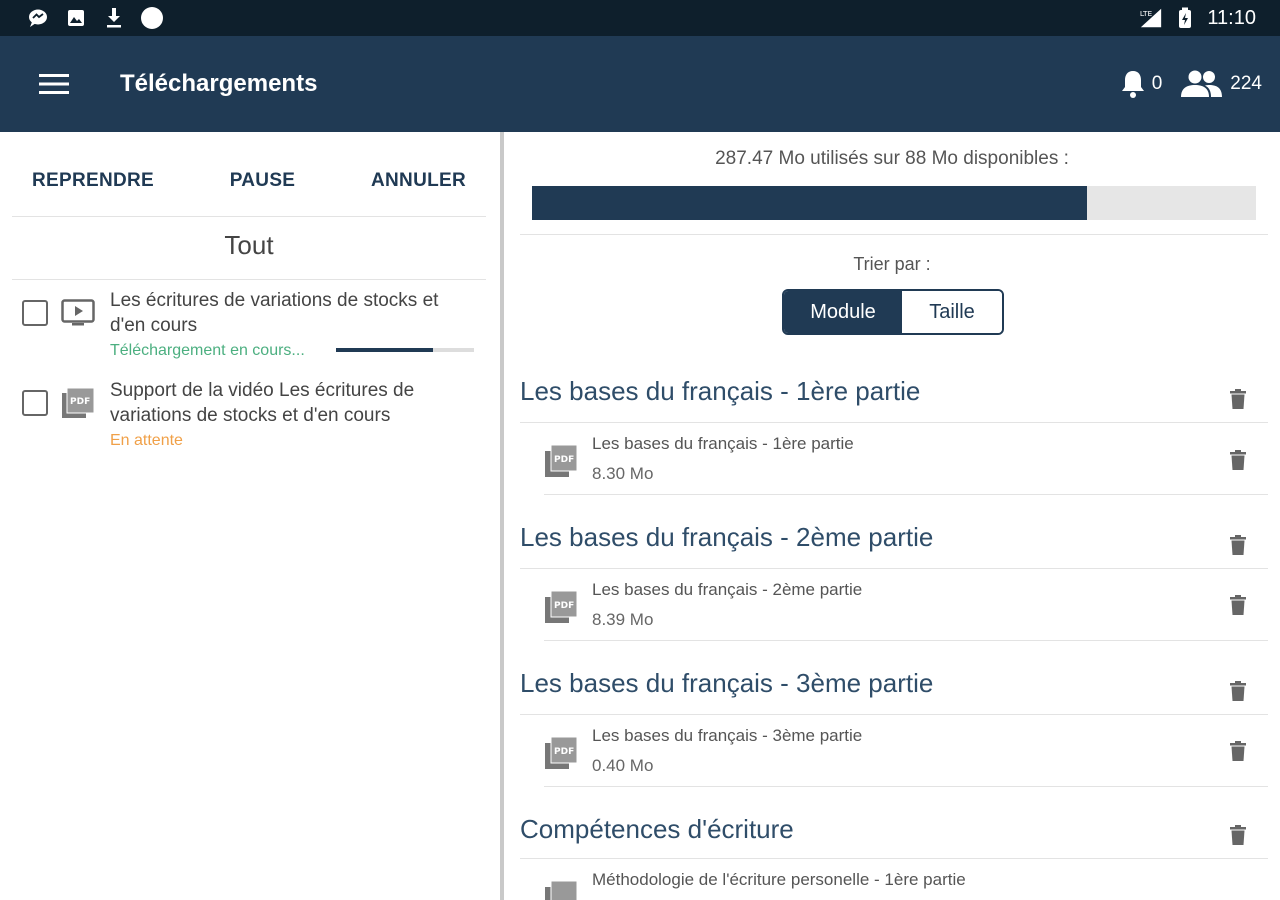  I want to click on cancel-button: ANNULER, so click(418, 181).